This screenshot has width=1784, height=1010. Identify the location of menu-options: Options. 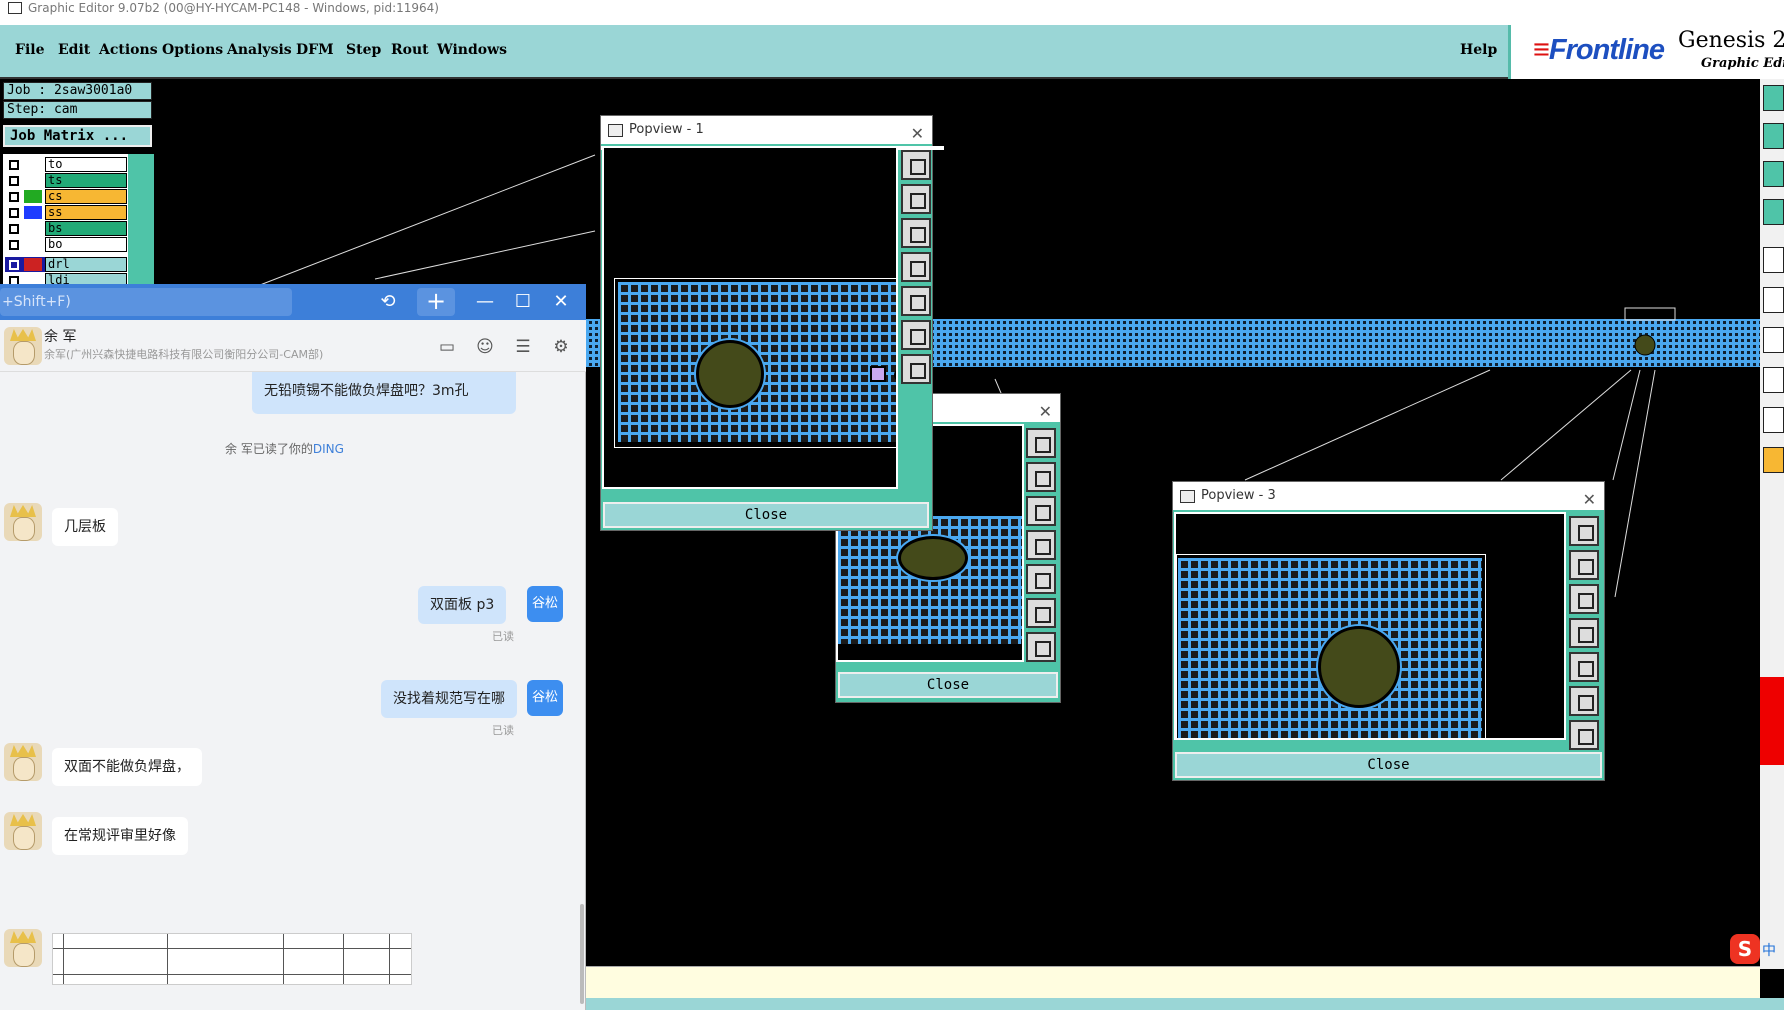
(192, 50).